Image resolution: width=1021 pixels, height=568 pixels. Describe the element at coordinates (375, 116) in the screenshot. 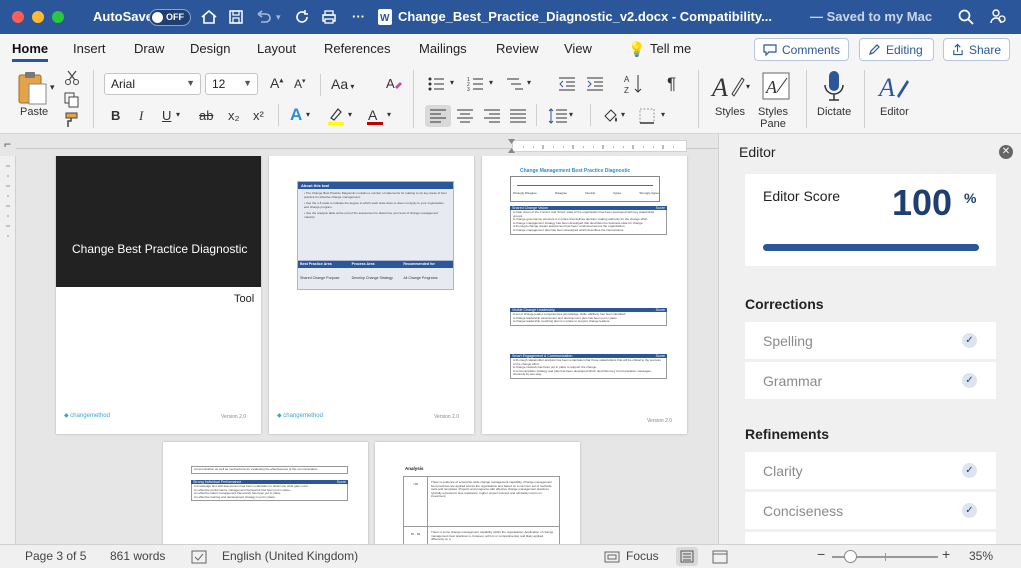

I see `font-color-icon: A` at that location.